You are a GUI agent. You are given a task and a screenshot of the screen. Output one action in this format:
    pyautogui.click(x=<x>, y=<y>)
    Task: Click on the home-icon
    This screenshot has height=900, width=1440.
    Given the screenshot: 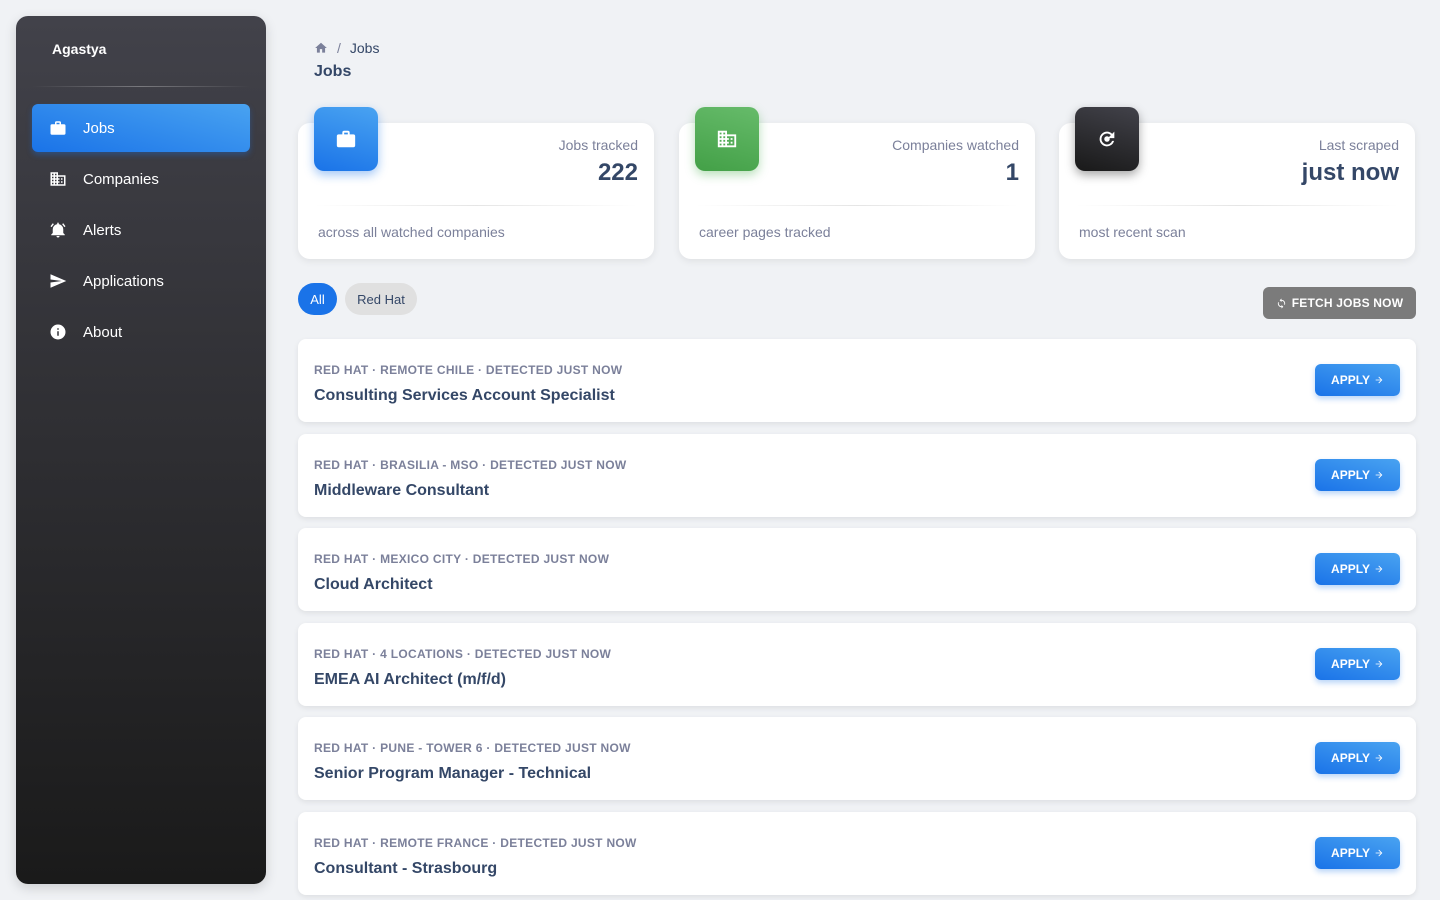 What is the action you would take?
    pyautogui.click(x=321, y=48)
    